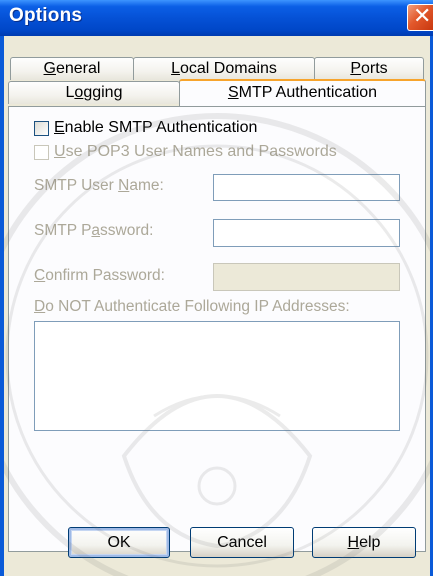  Describe the element at coordinates (94, 92) in the screenshot. I see `tab-logging: Logging` at that location.